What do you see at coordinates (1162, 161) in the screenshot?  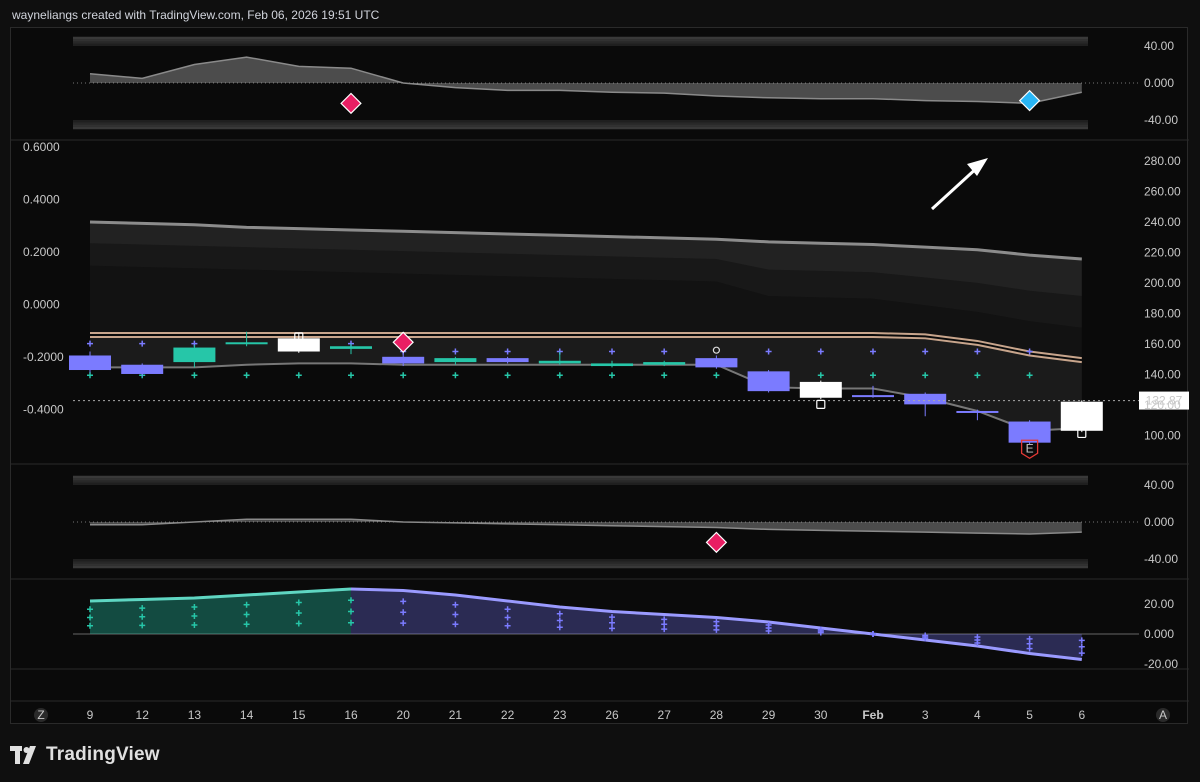 I see `price-axis-tick: 280.00` at bounding box center [1162, 161].